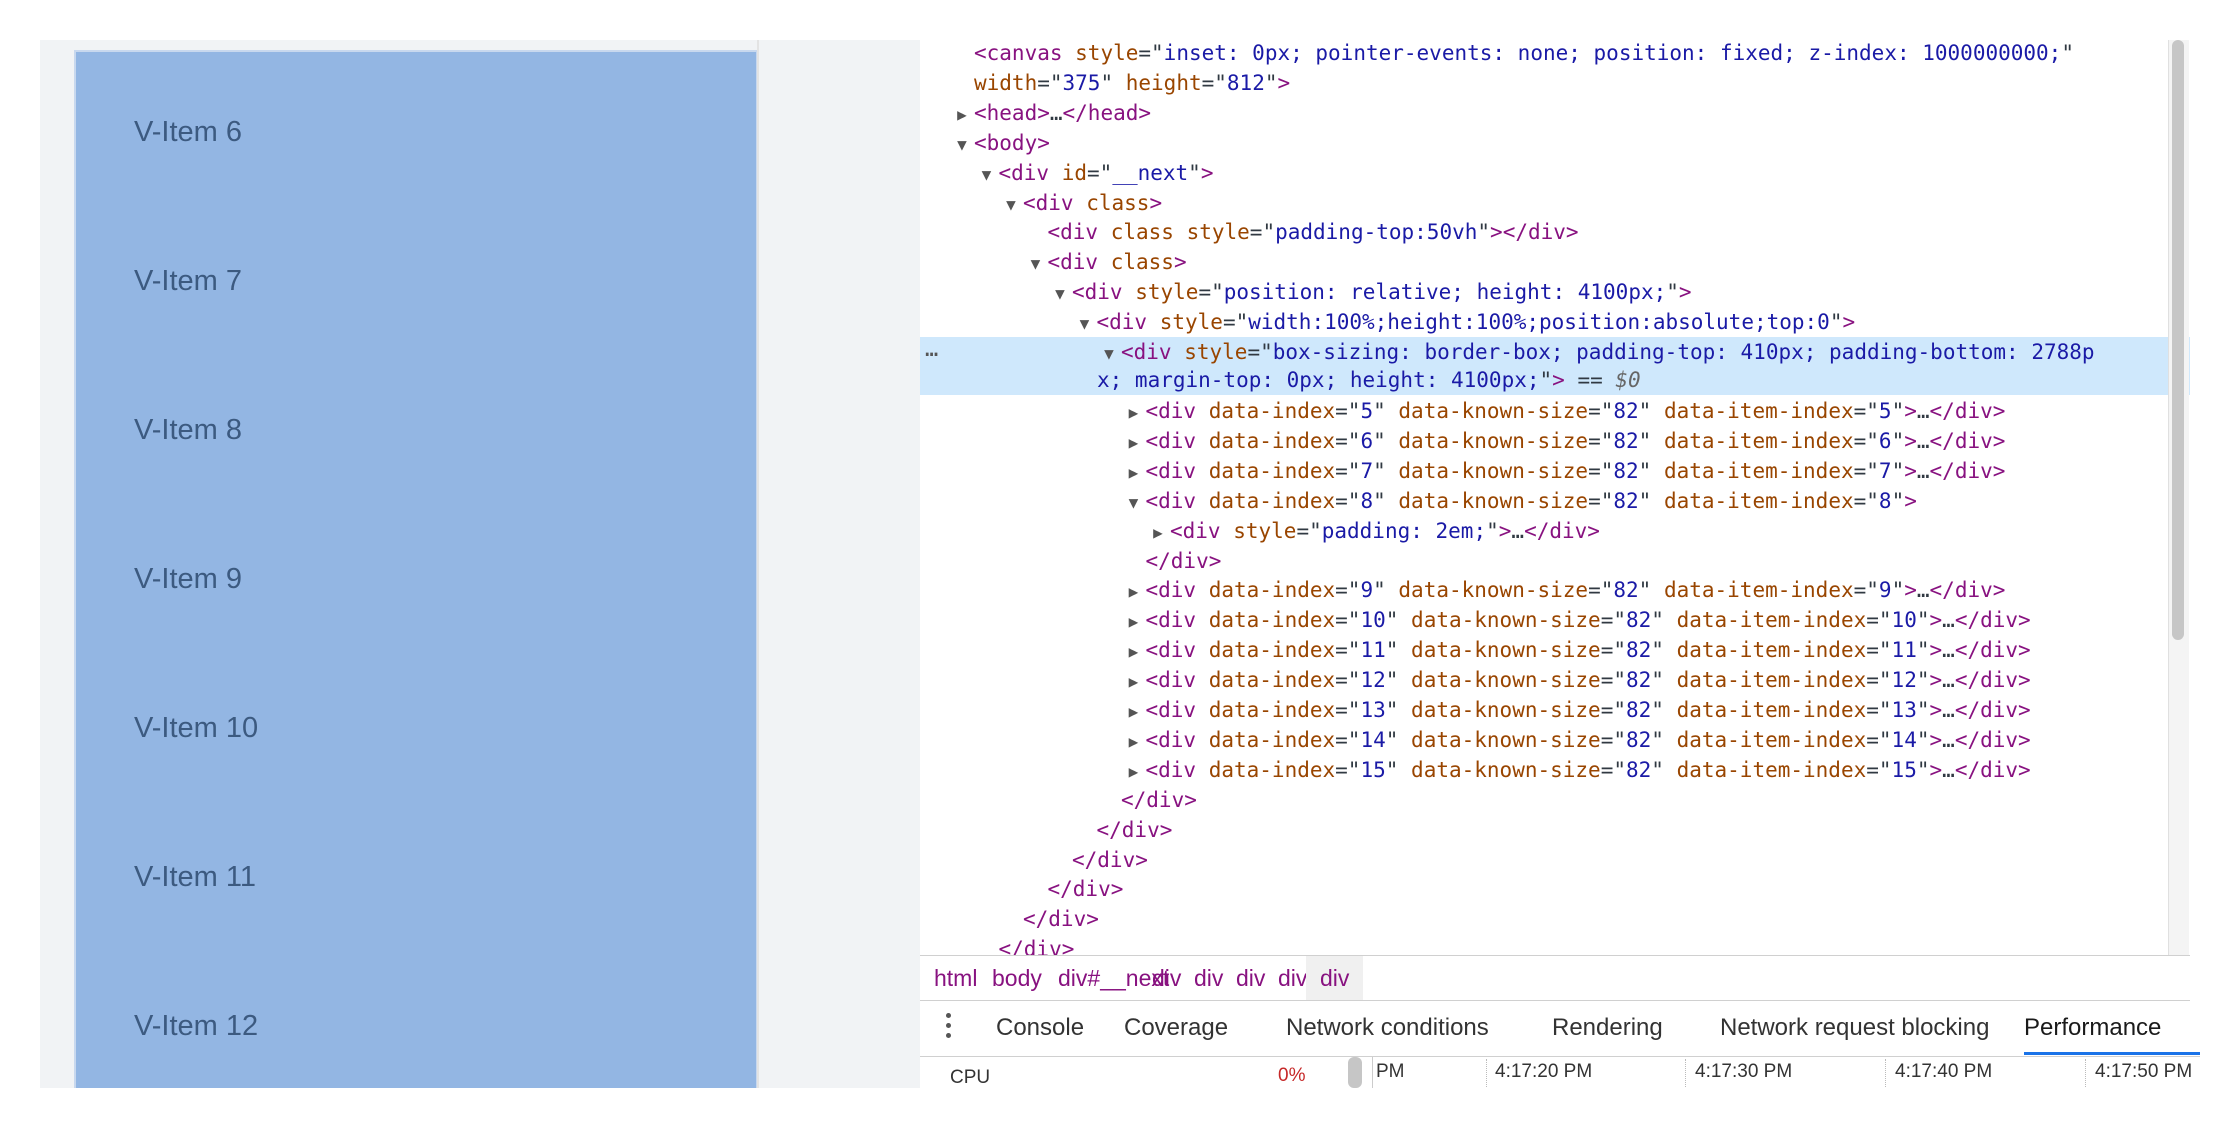 Image resolution: width=2240 pixels, height=1128 pixels. What do you see at coordinates (758, 564) in the screenshot?
I see `pane-divider` at bounding box center [758, 564].